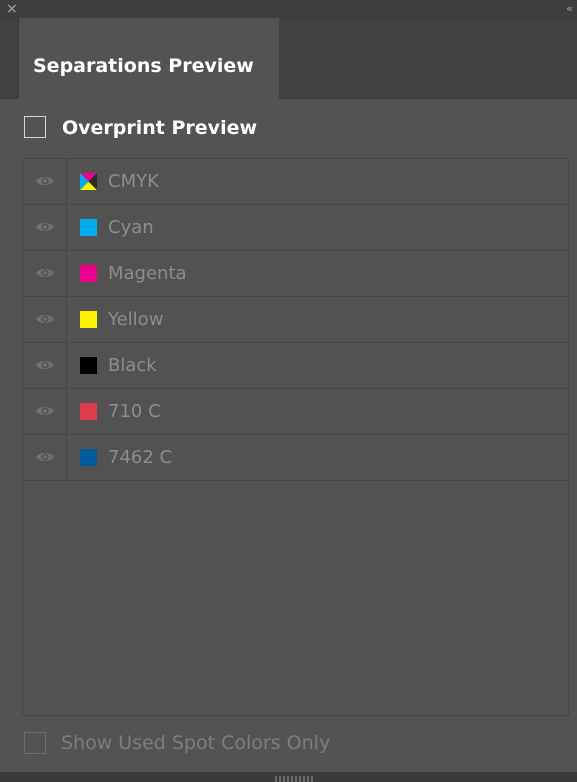 This screenshot has height=782, width=577. What do you see at coordinates (569, 9) in the screenshot?
I see `collapse-icon: ‹‹` at bounding box center [569, 9].